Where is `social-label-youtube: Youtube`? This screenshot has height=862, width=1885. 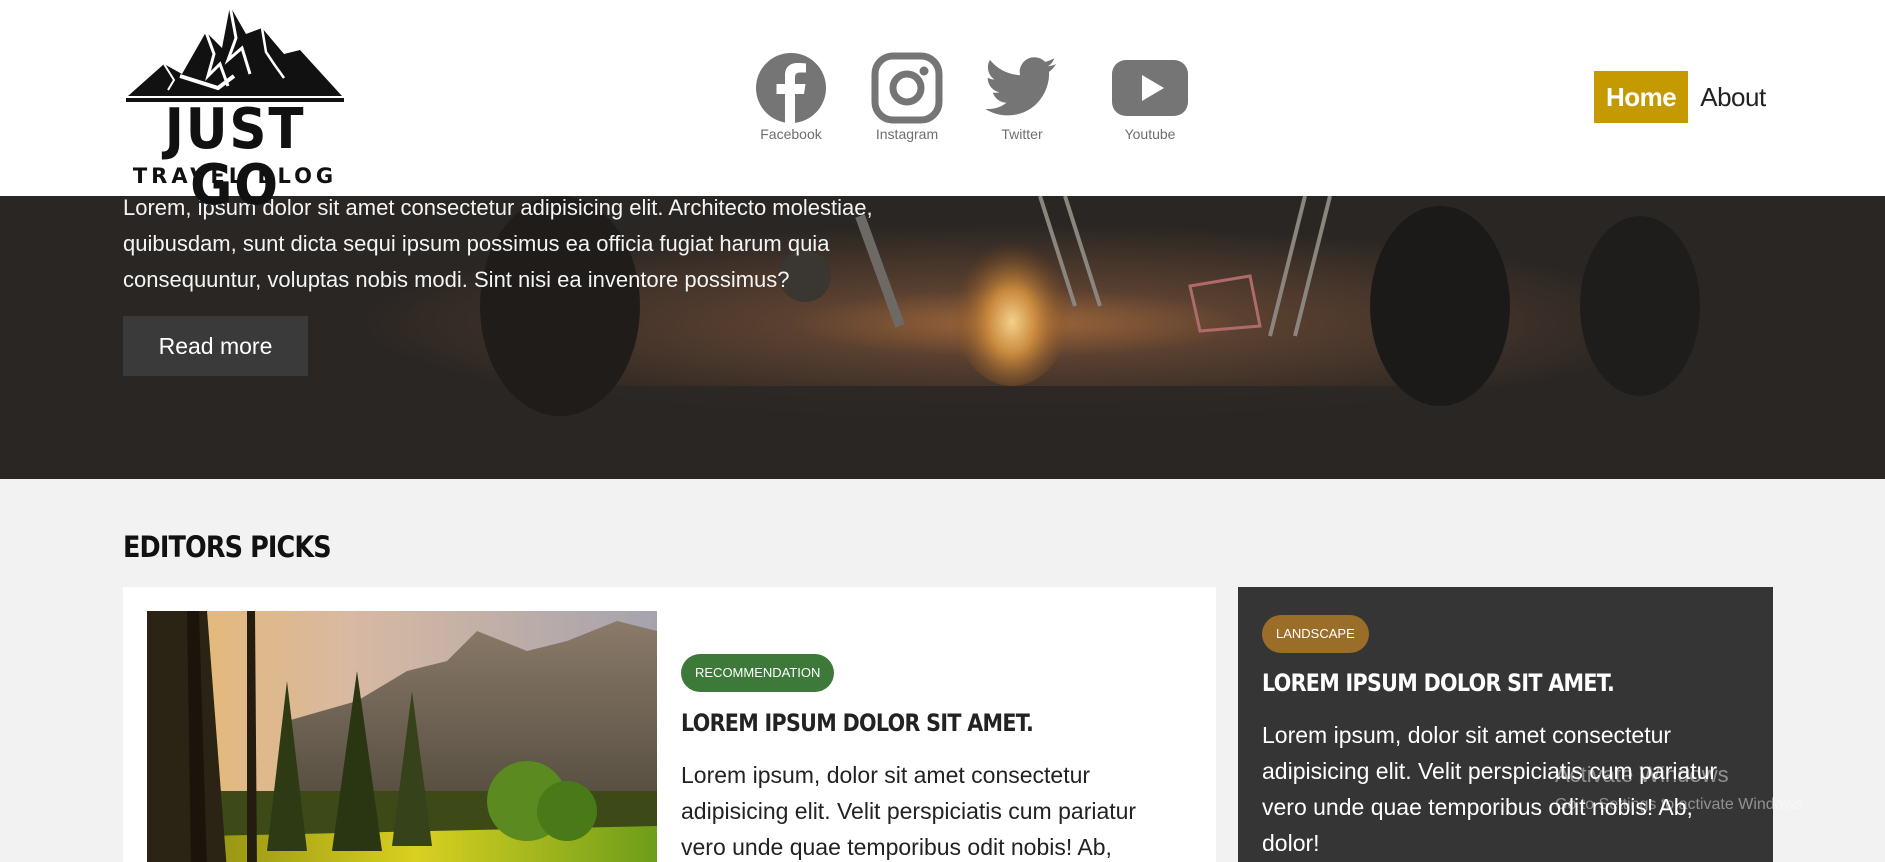 social-label-youtube: Youtube is located at coordinates (1150, 134).